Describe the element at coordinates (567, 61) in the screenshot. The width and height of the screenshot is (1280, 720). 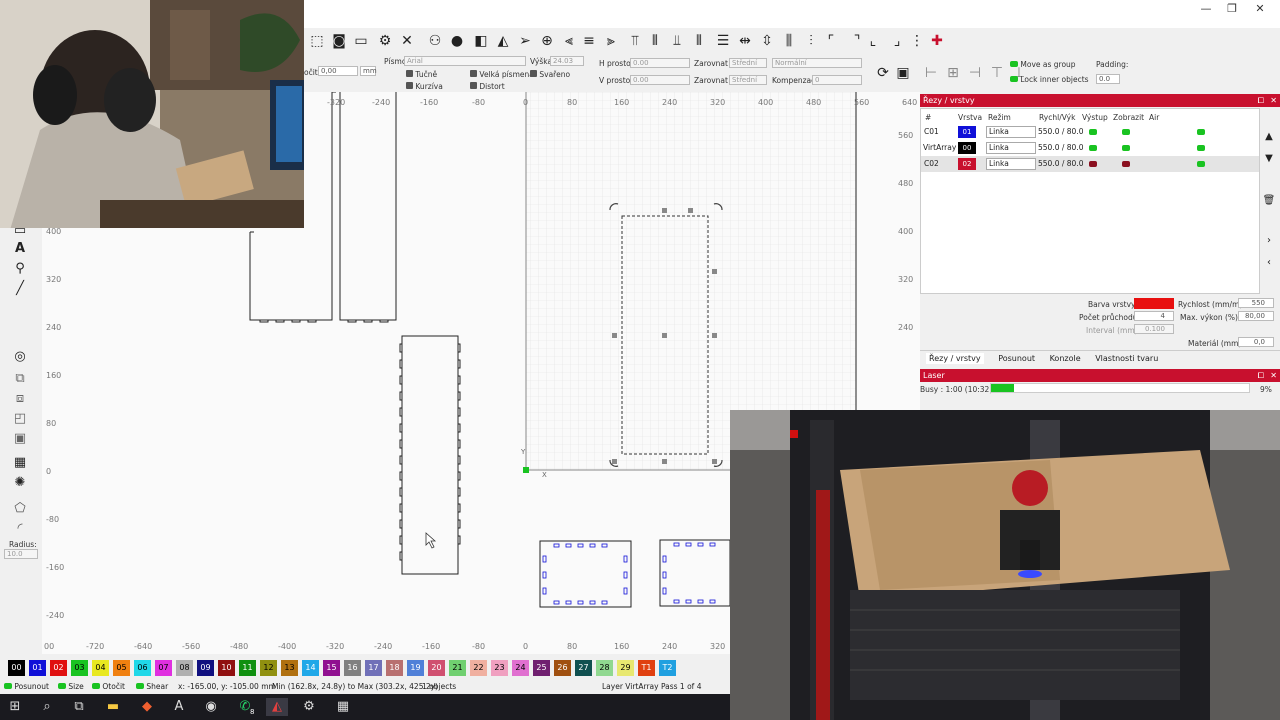
I see `height-input: 24.03` at that location.